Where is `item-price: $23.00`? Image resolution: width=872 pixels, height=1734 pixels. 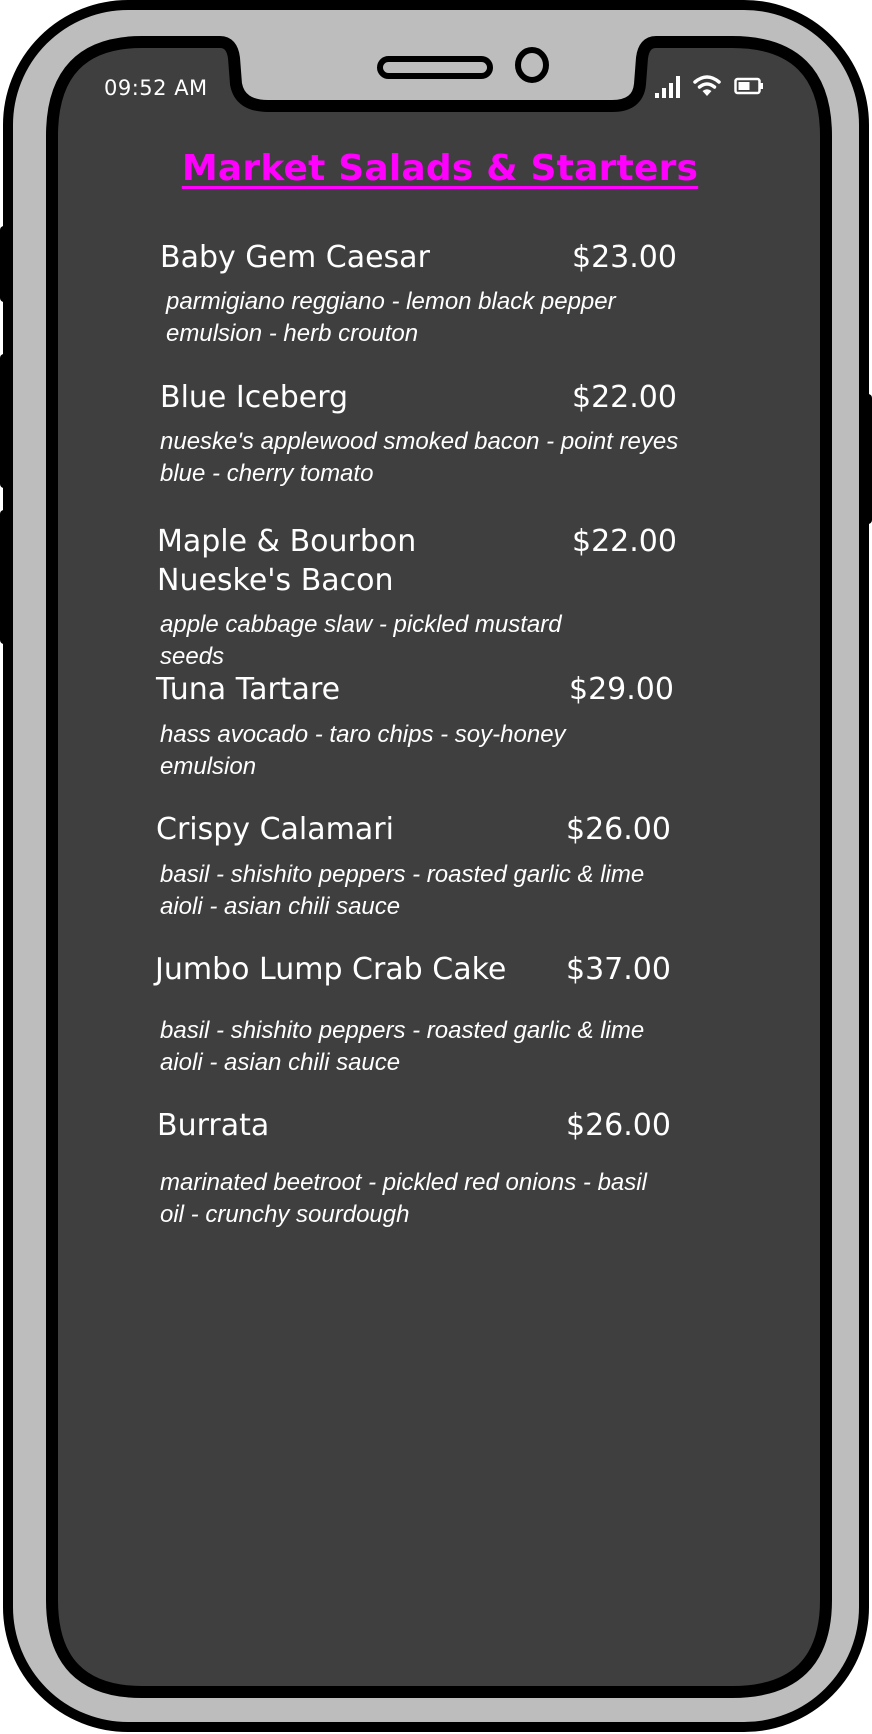 item-price: $23.00 is located at coordinates (624, 257).